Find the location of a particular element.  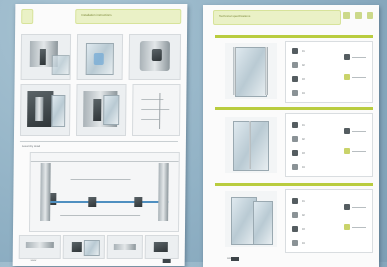

section-3-accent is located at coordinates (294, 184).